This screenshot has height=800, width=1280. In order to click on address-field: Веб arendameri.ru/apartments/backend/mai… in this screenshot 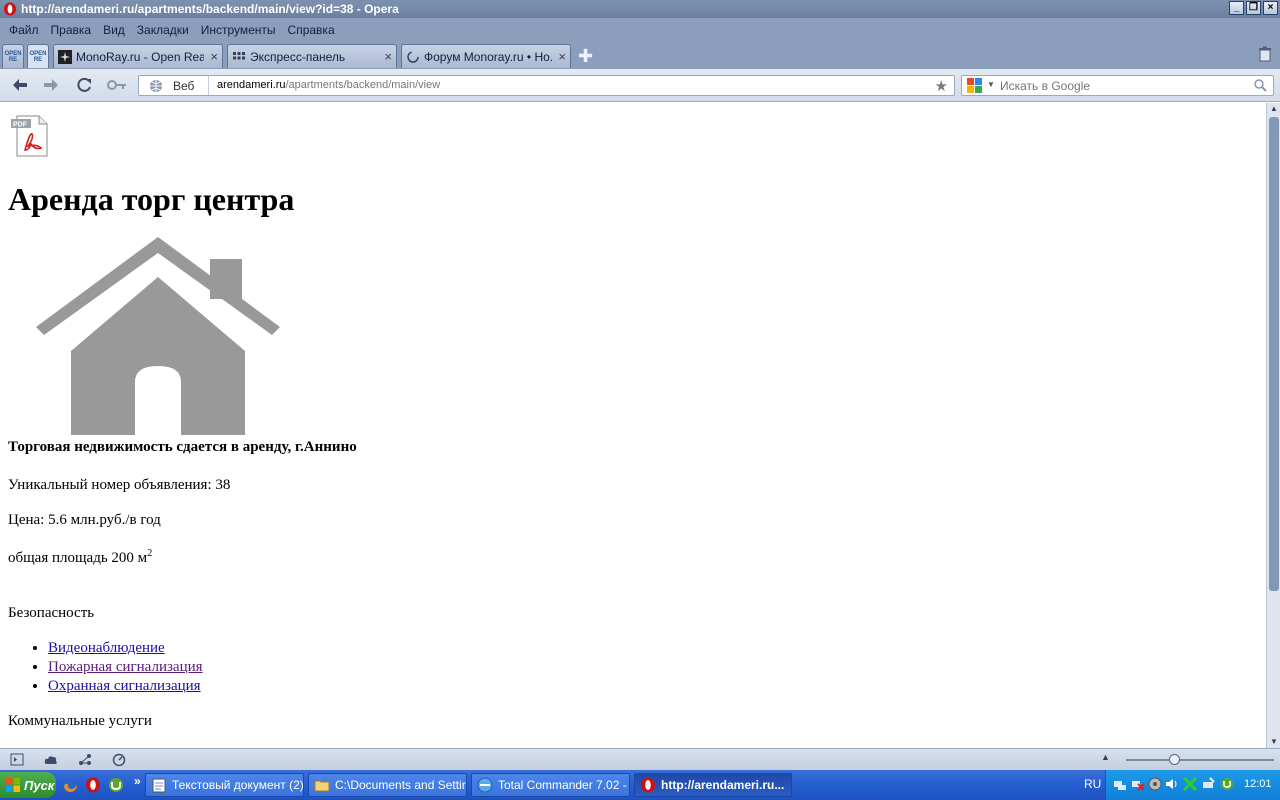, I will do `click(546, 85)`.